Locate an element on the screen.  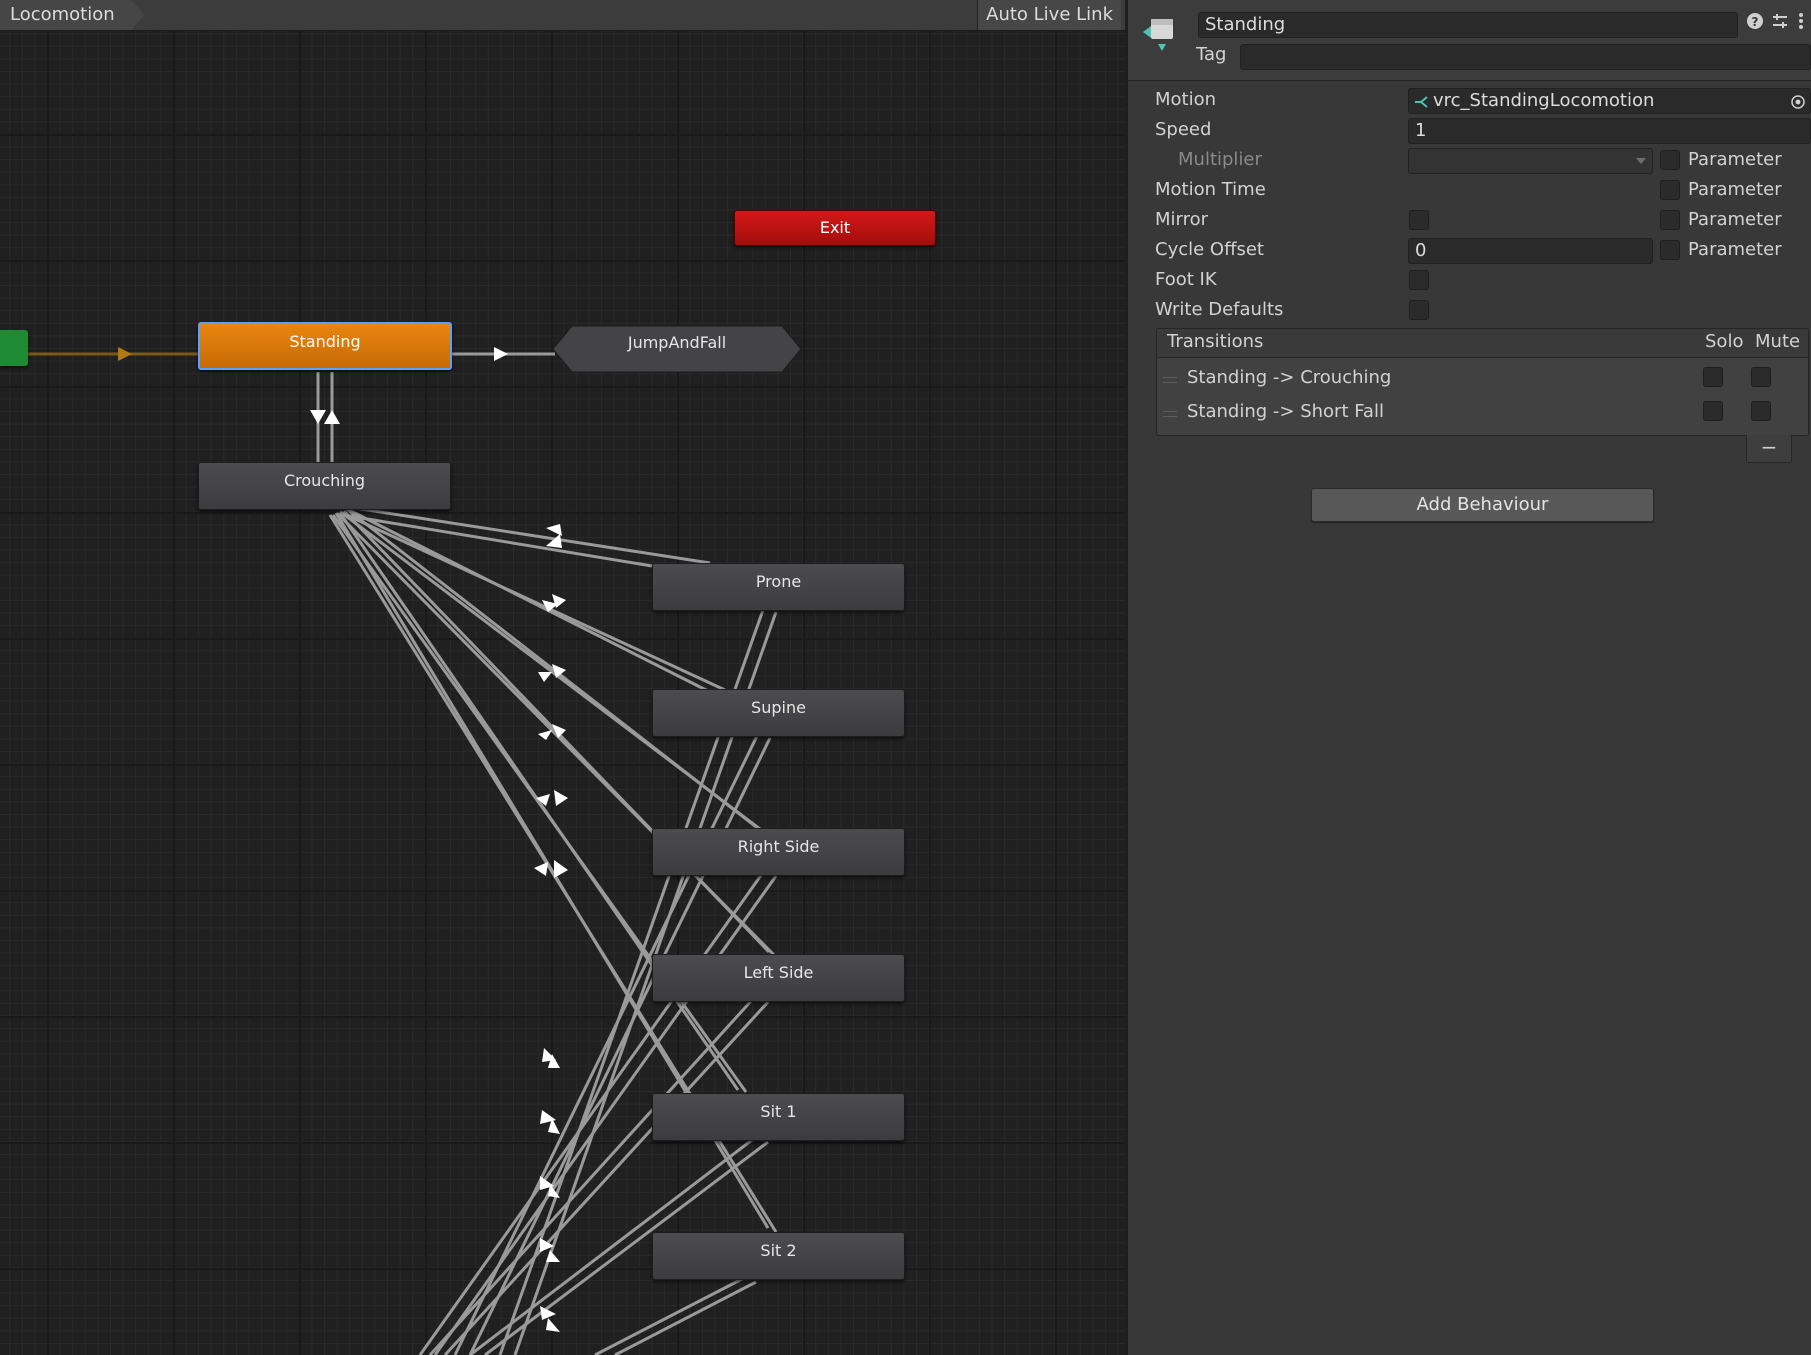
state-exit-label: Exit is located at coordinates (835, 227).